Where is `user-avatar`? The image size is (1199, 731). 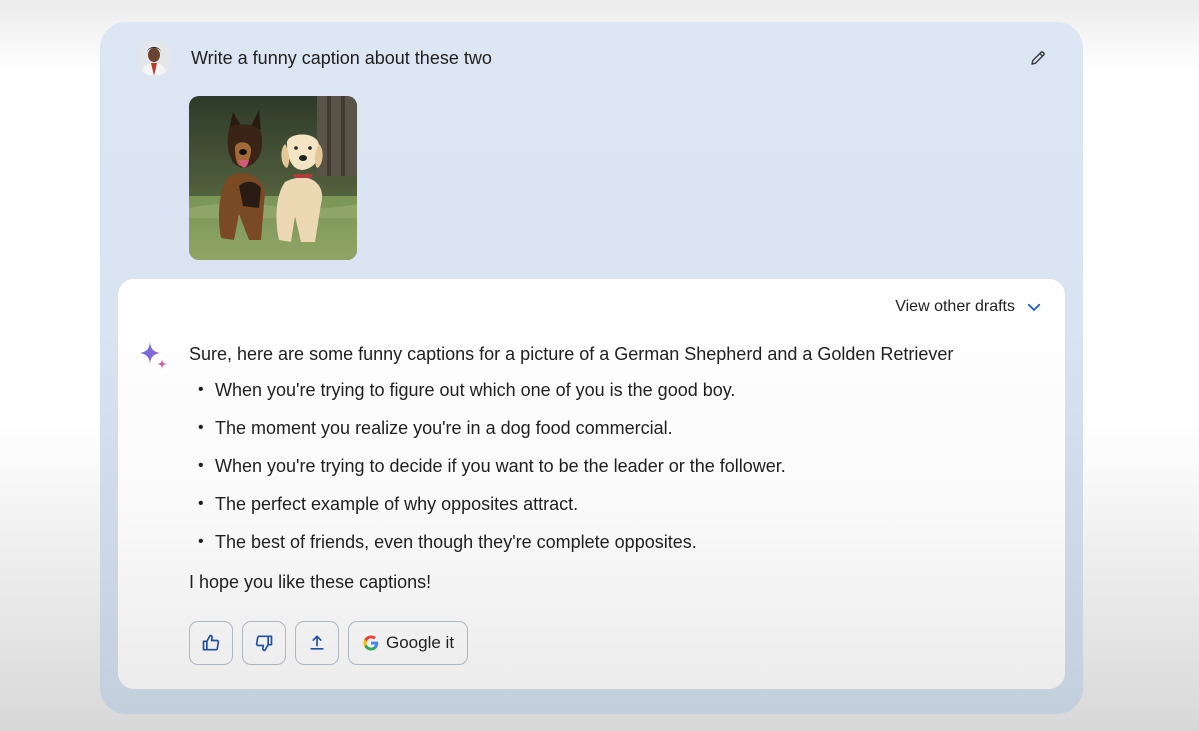
user-avatar is located at coordinates (154, 58).